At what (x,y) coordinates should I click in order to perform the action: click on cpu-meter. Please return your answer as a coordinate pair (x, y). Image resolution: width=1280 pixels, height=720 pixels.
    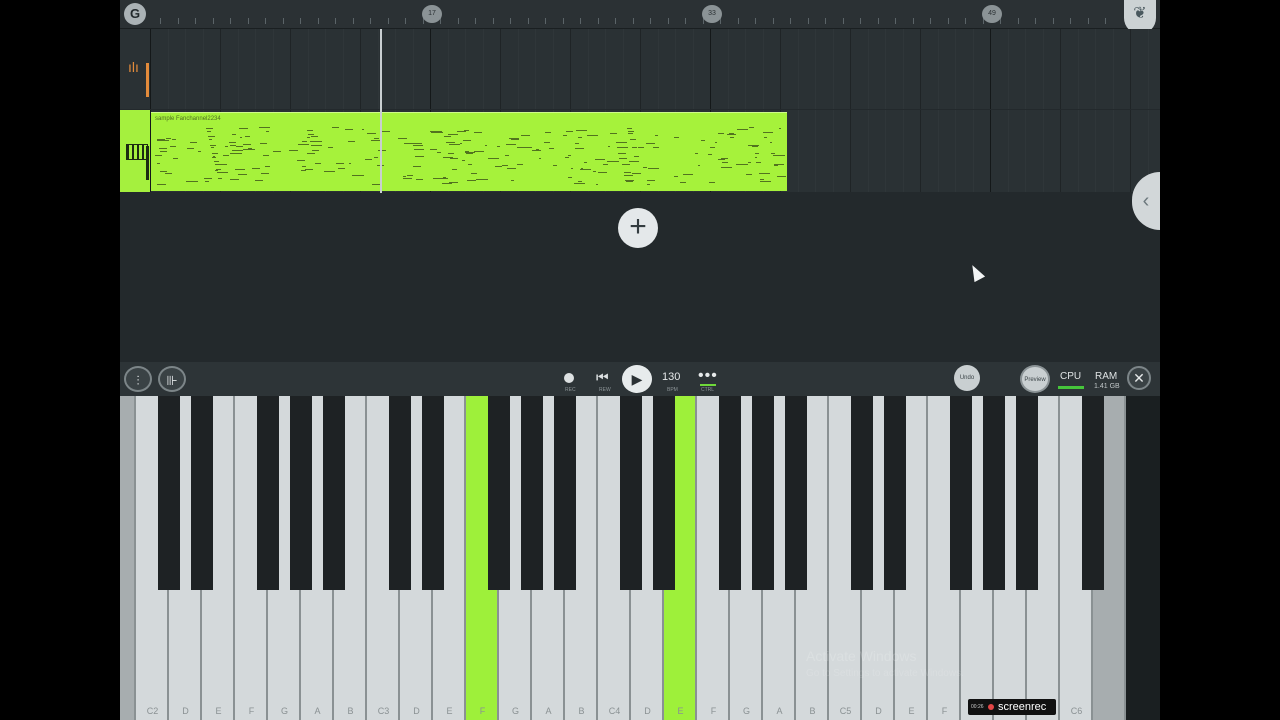
    Looking at the image, I should click on (1071, 387).